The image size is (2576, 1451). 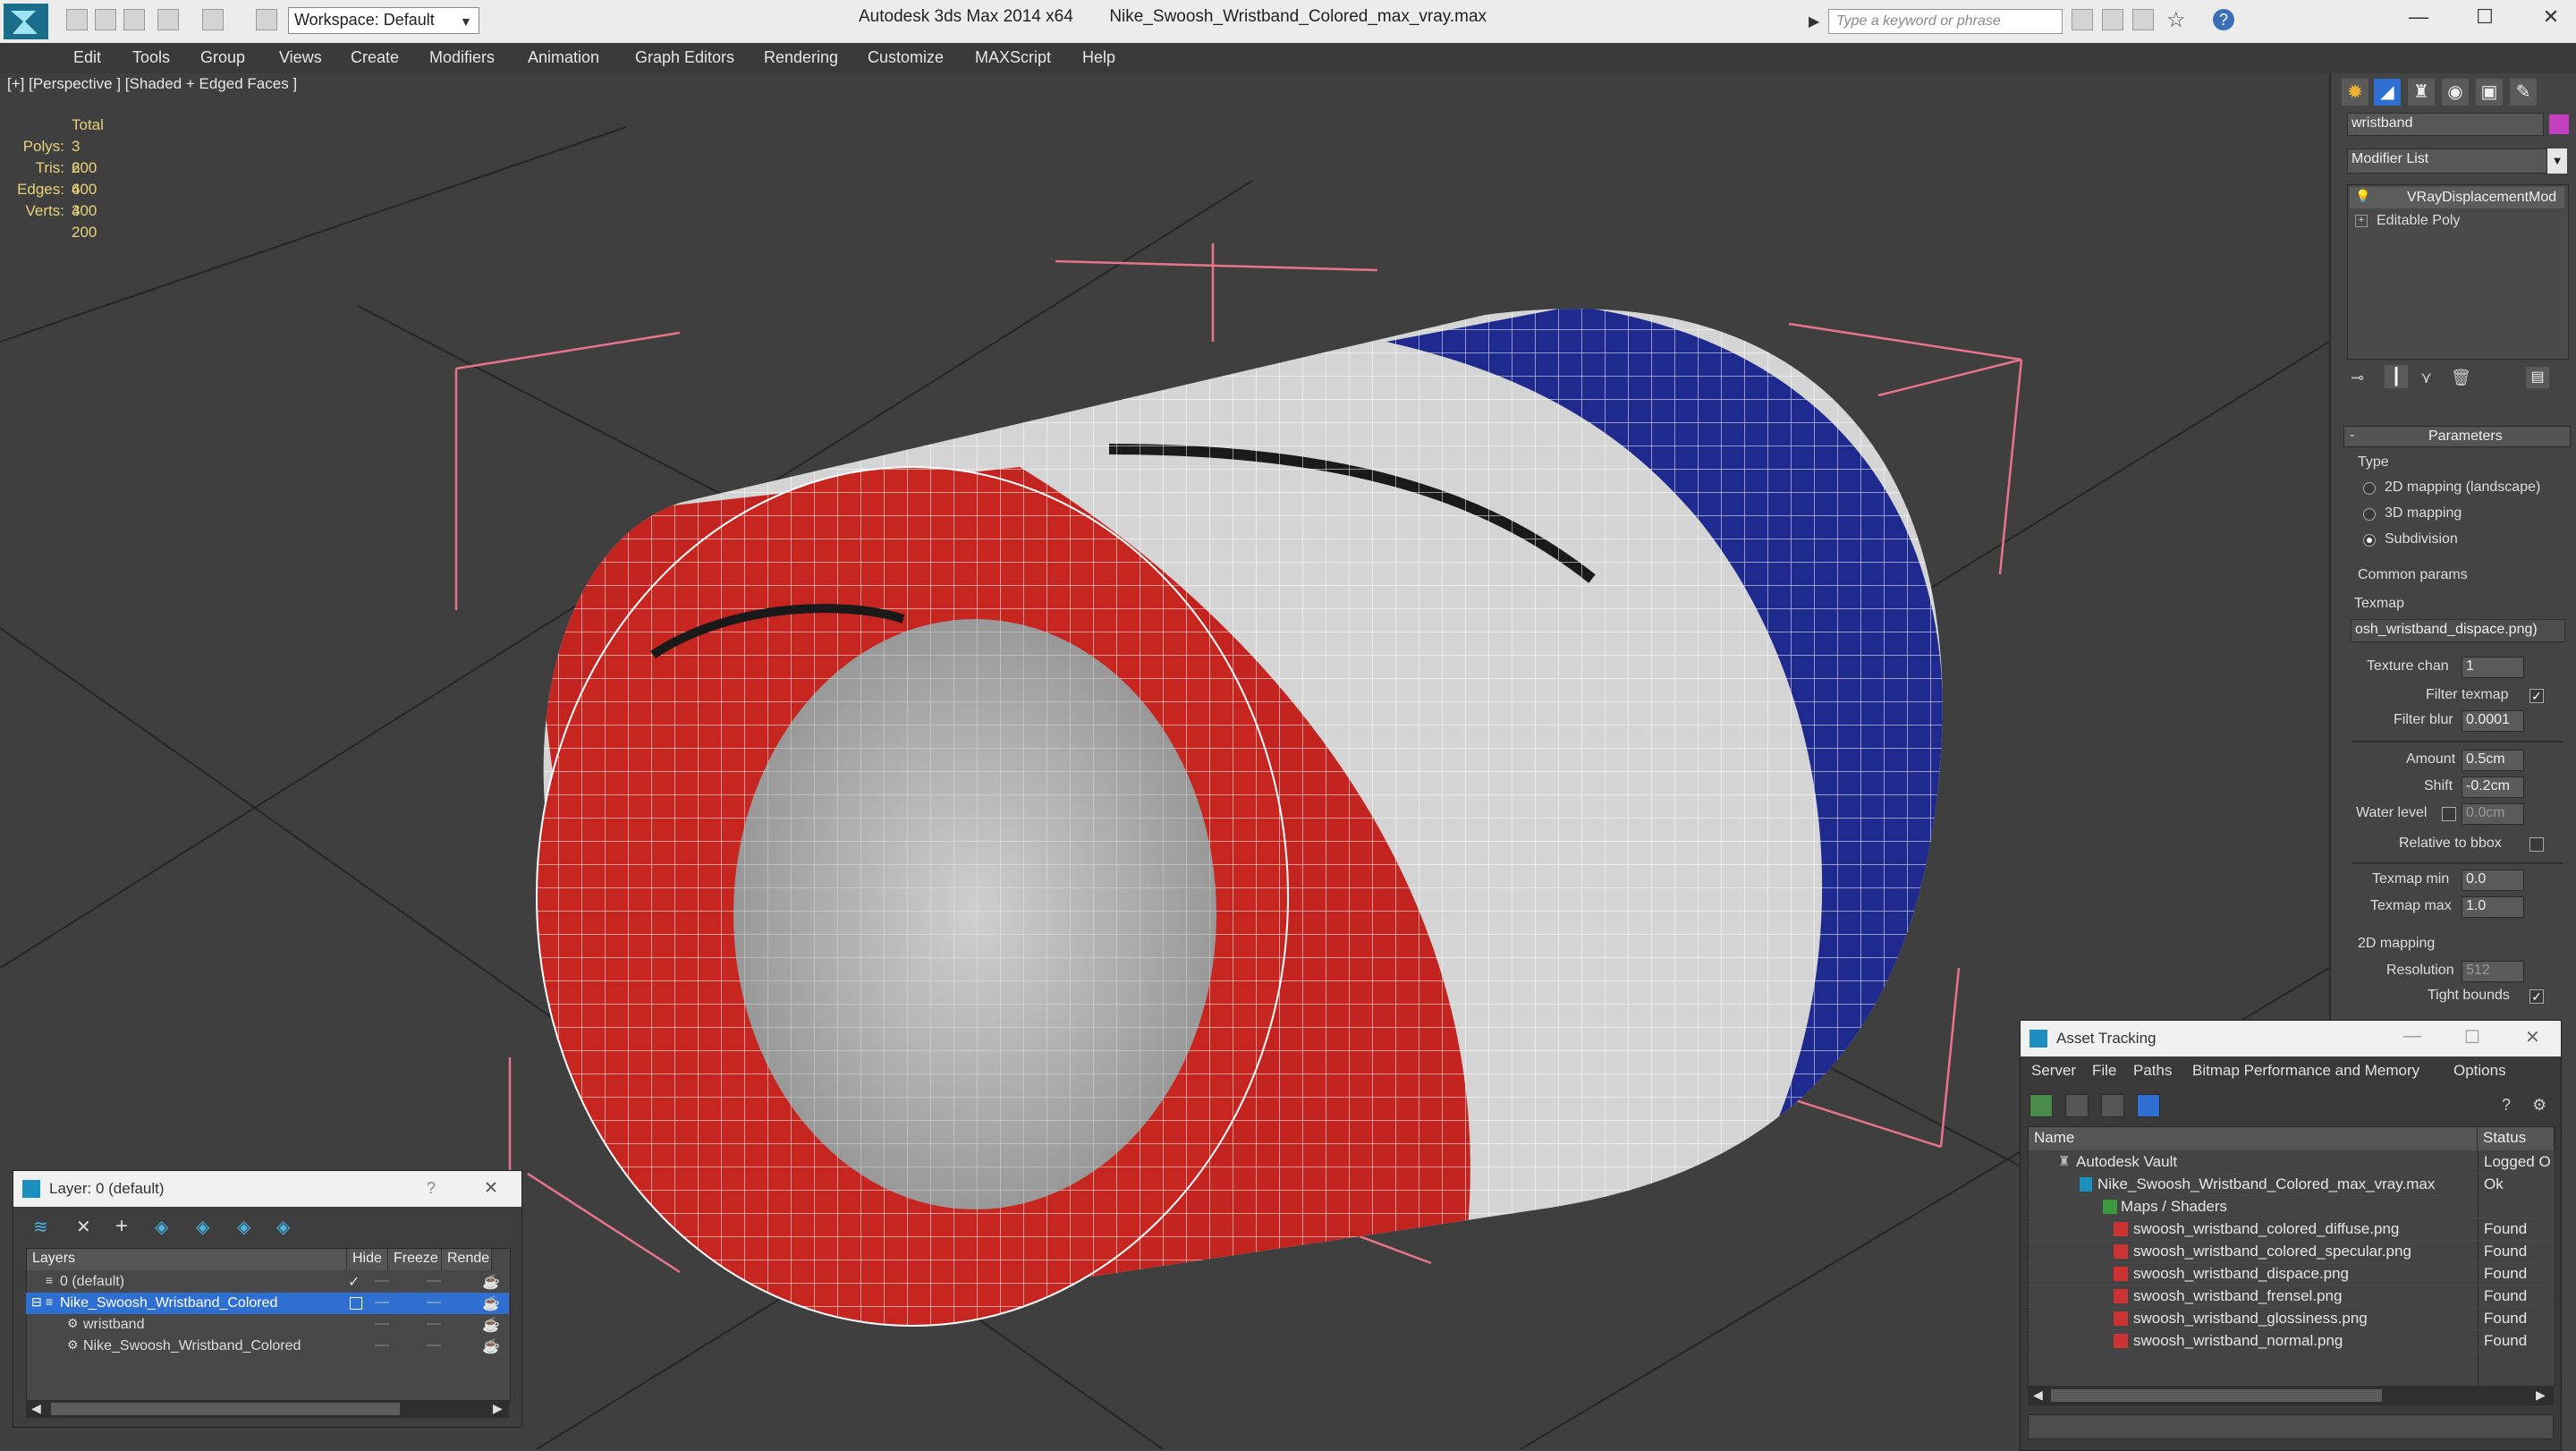 What do you see at coordinates (467, 1259) in the screenshot?
I see `column-render: Rende` at bounding box center [467, 1259].